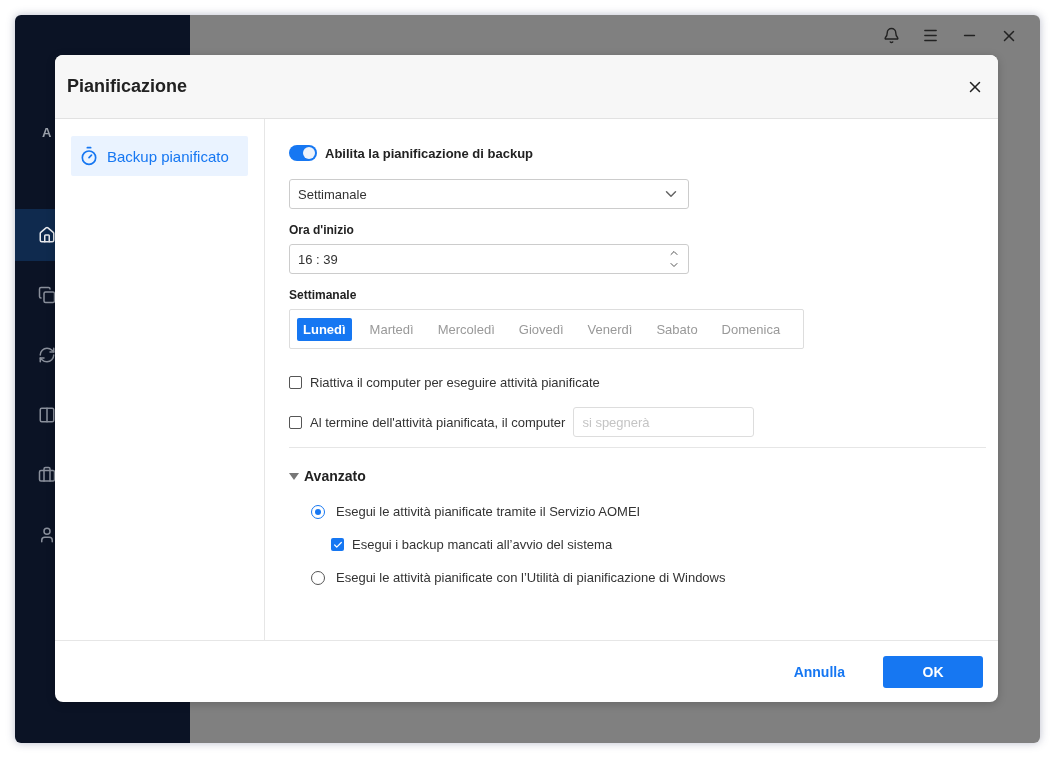 The height and width of the screenshot is (758, 1055). I want to click on checkbox-label: Riattiva il computer per eseguire attività pianificate, so click(455, 382).